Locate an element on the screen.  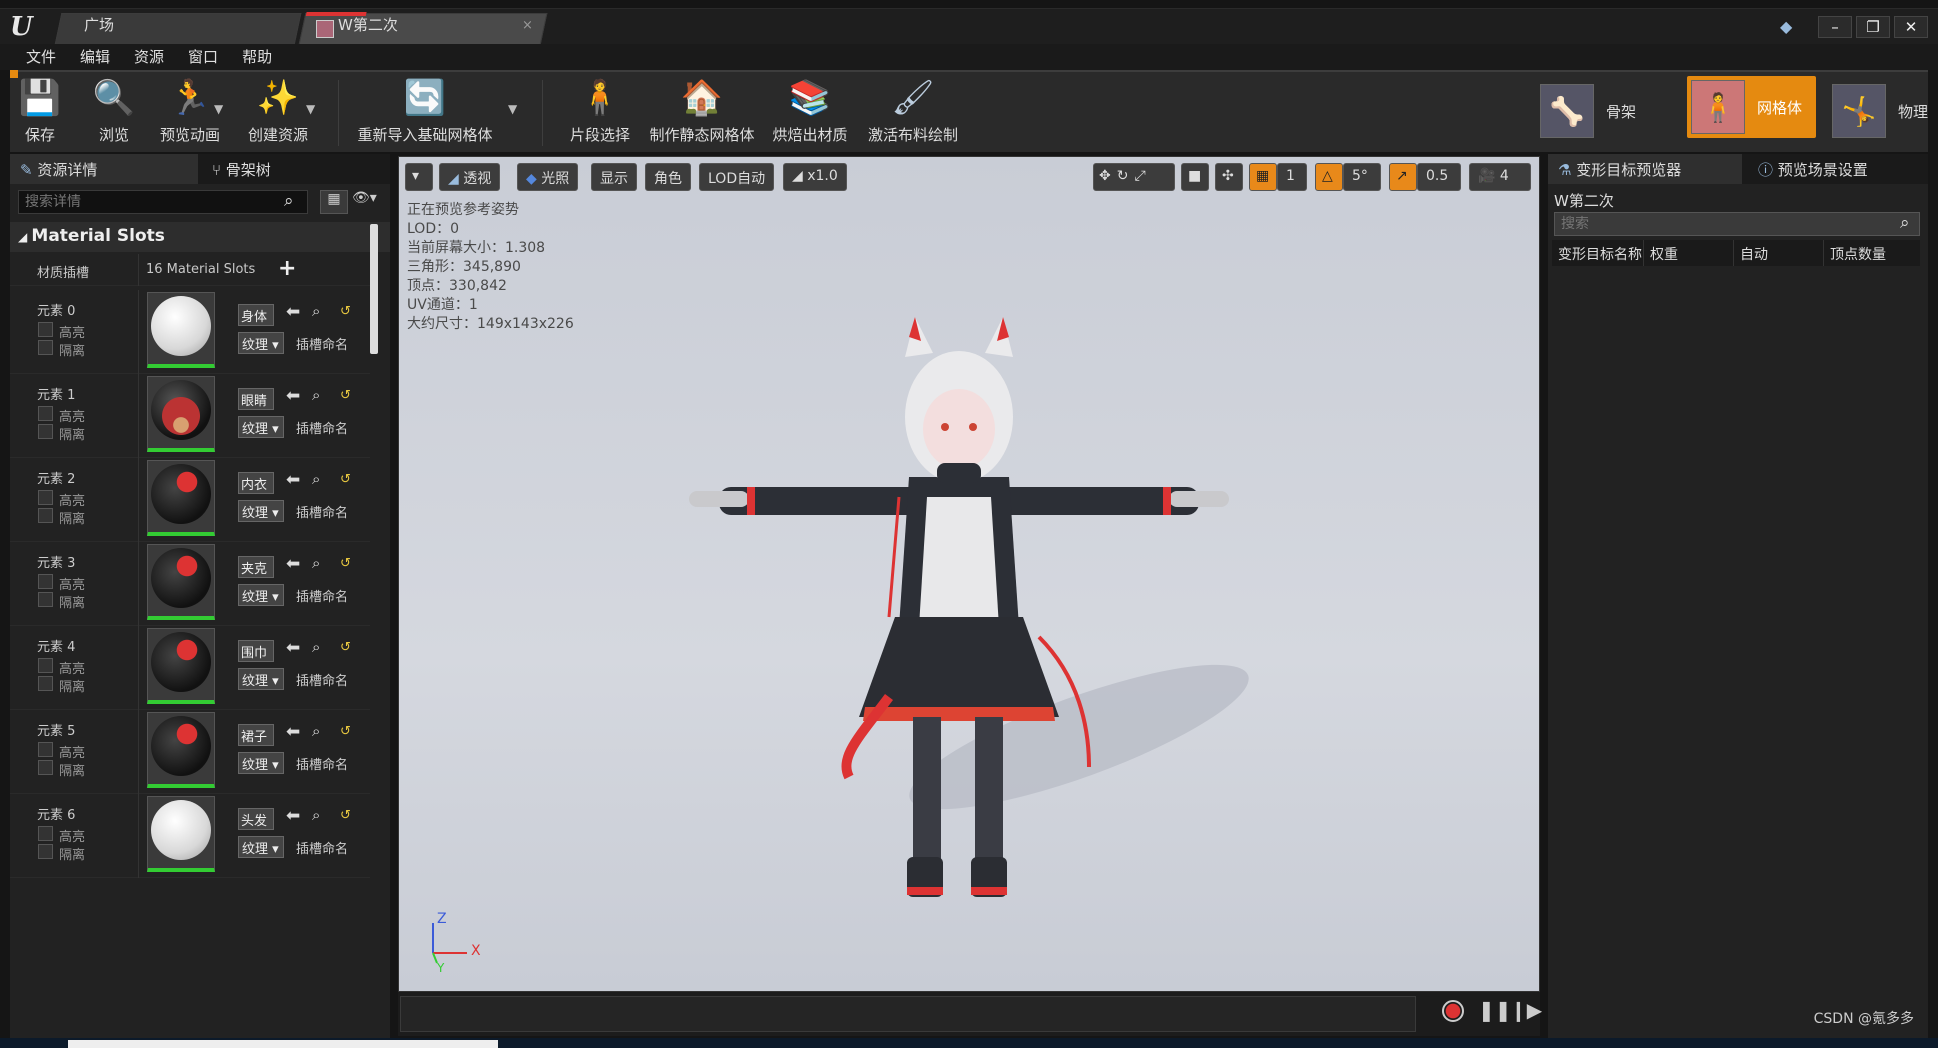
activate-cloth-paint-button: 🖌 激活布料绘制 is located at coordinates (913, 110).